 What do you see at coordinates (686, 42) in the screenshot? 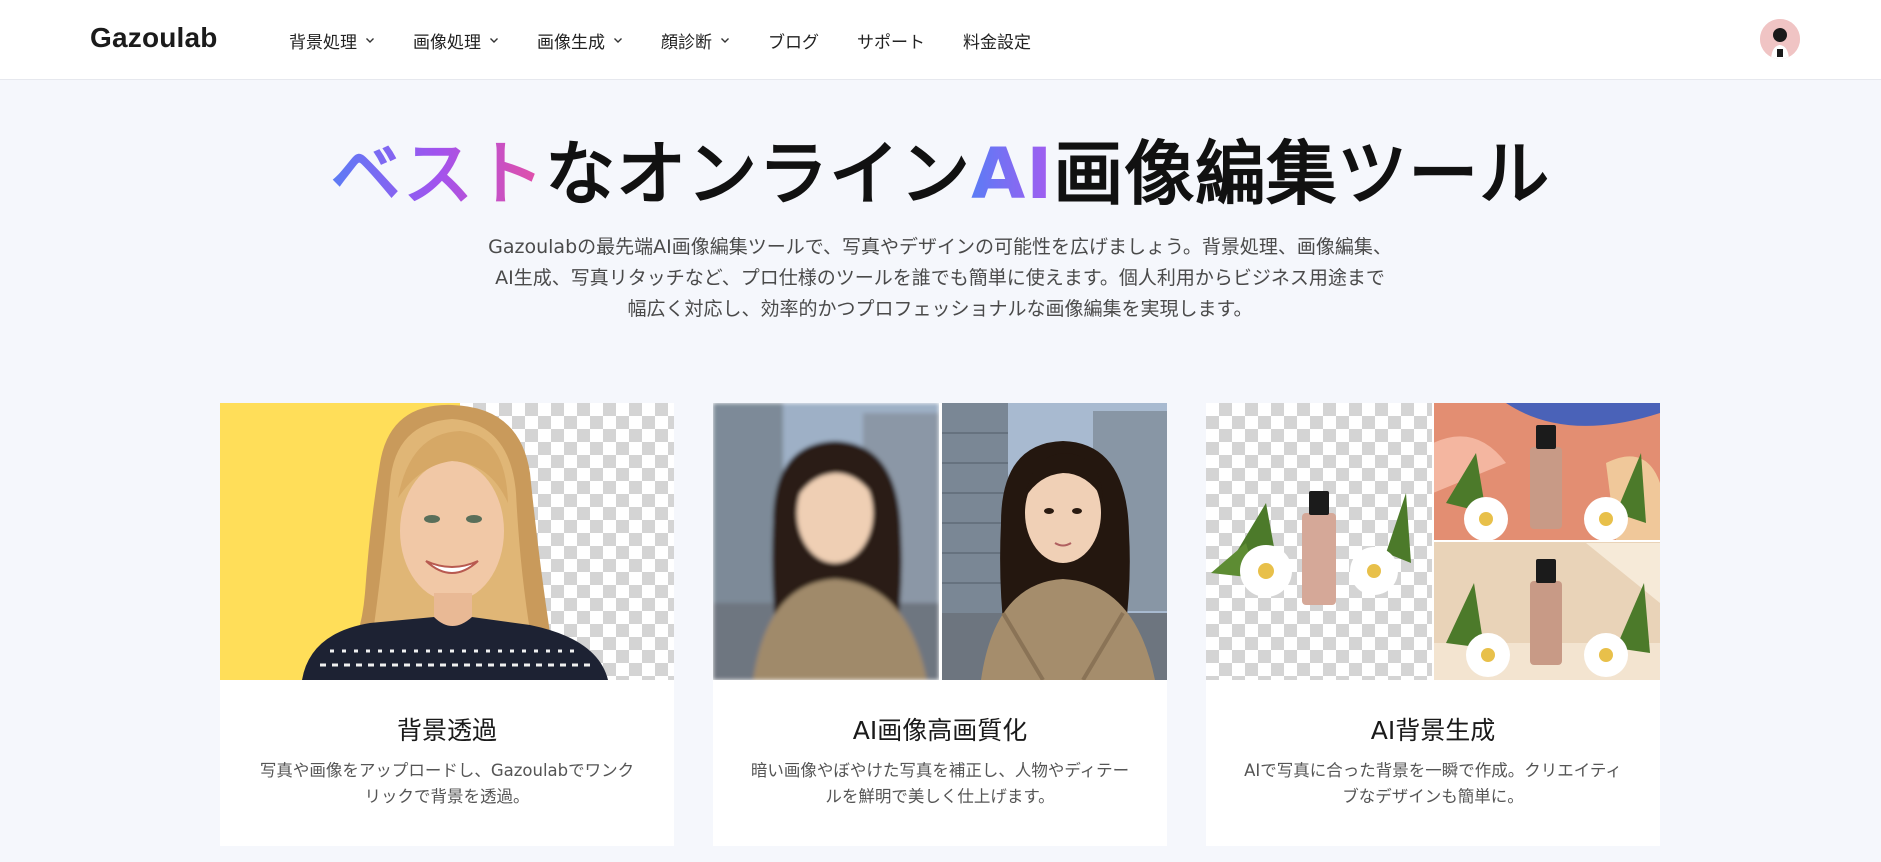
I see `nav-label: 顔診断` at bounding box center [686, 42].